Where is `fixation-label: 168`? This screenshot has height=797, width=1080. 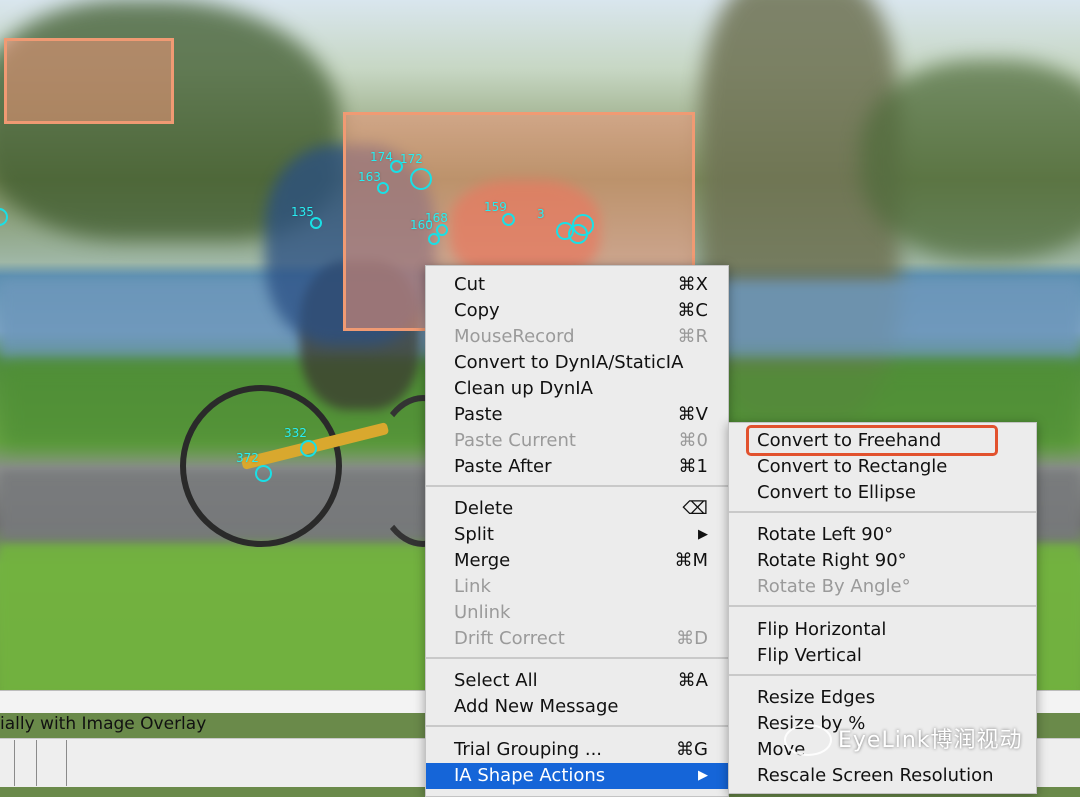
fixation-label: 168 is located at coordinates (436, 218).